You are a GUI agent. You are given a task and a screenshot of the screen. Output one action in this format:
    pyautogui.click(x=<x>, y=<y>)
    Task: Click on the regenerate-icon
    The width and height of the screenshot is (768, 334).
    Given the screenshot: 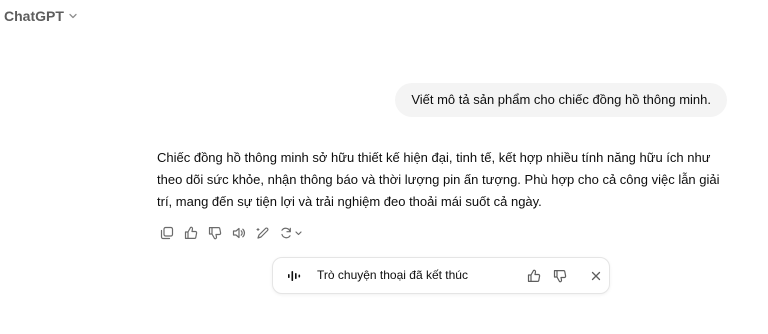 What is the action you would take?
    pyautogui.click(x=291, y=233)
    